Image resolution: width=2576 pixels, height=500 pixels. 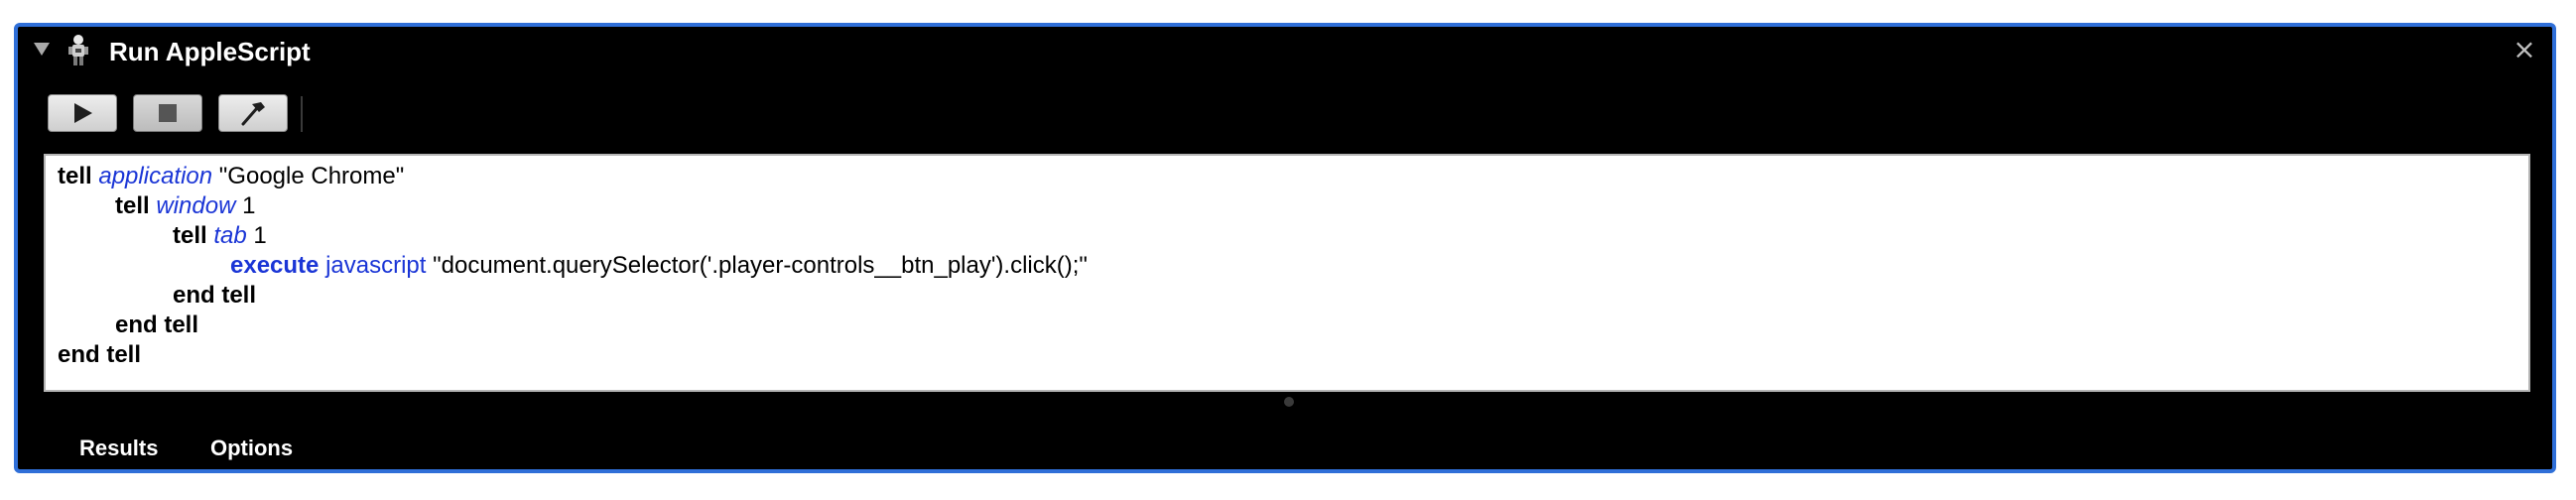 I want to click on script-line: tell window 1, so click(x=186, y=205).